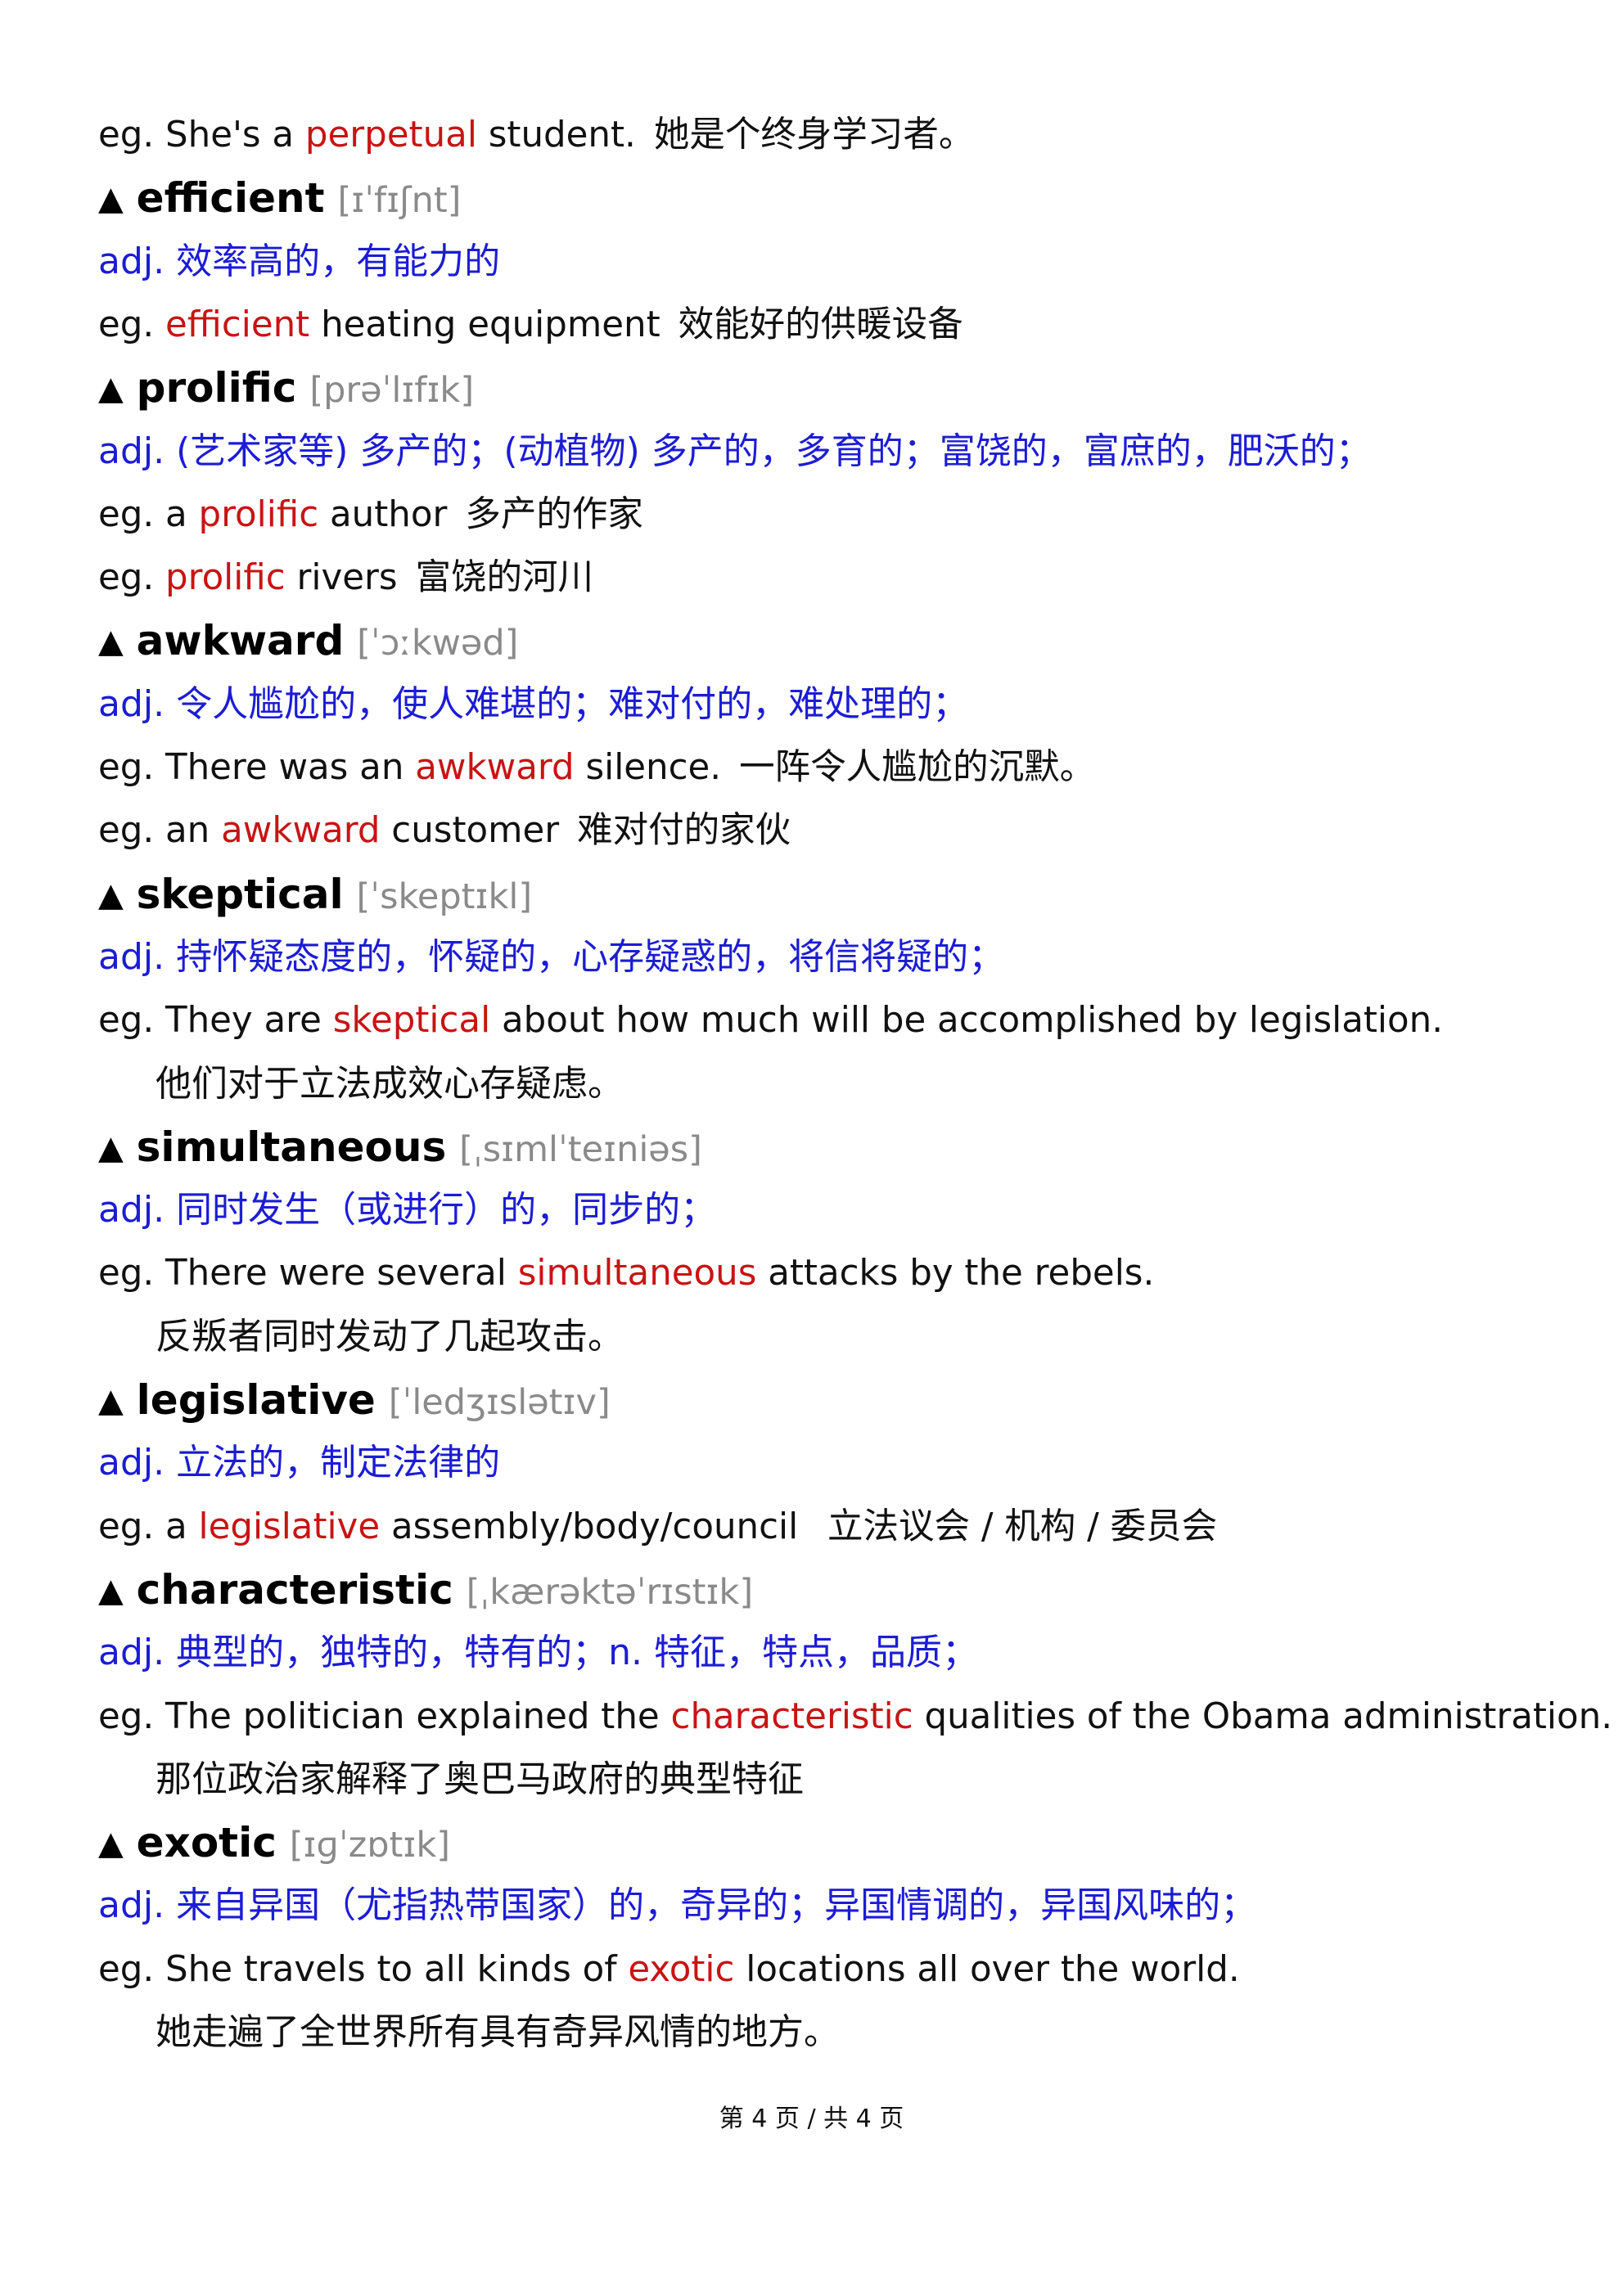 This screenshot has width=1623, height=2296. What do you see at coordinates (681, 1969) in the screenshot?
I see `highlighted-word: exotic` at bounding box center [681, 1969].